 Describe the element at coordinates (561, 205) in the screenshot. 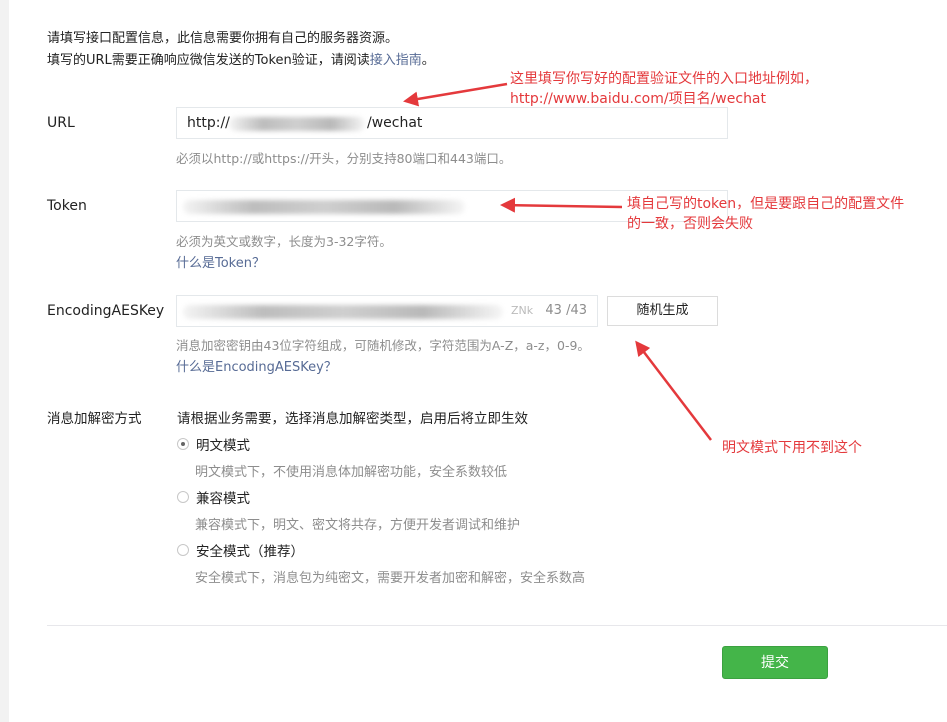

I see `token-arrow-icon` at that location.